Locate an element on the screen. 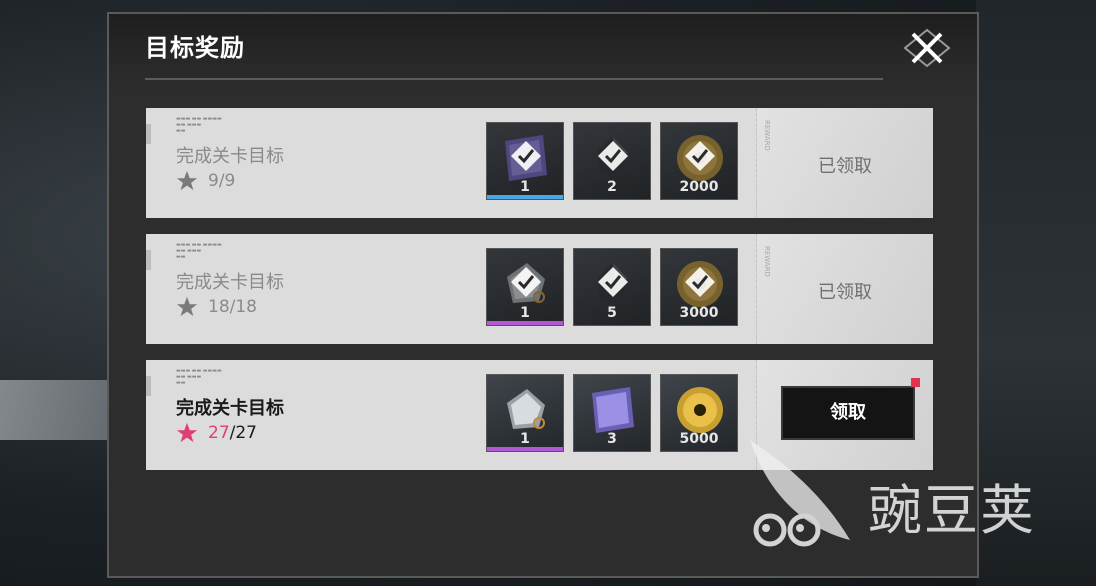  reward-item: 2000 is located at coordinates (699, 161).